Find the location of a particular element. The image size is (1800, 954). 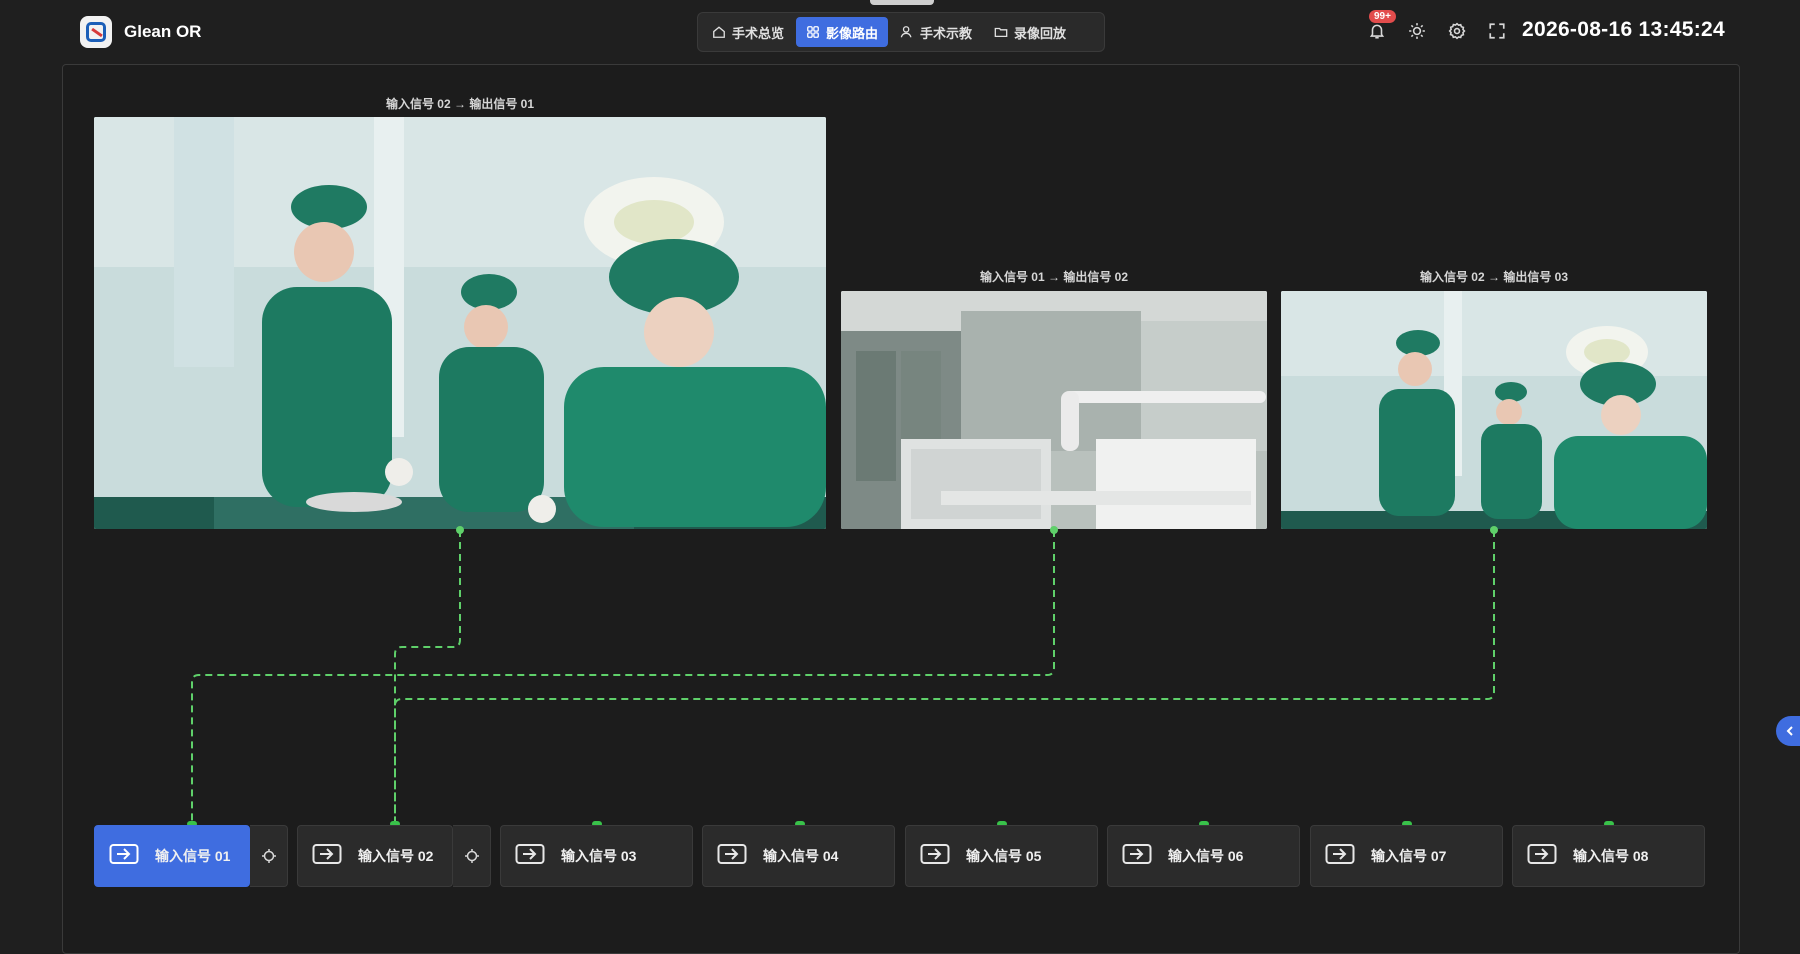

app-logo is located at coordinates (96, 32).